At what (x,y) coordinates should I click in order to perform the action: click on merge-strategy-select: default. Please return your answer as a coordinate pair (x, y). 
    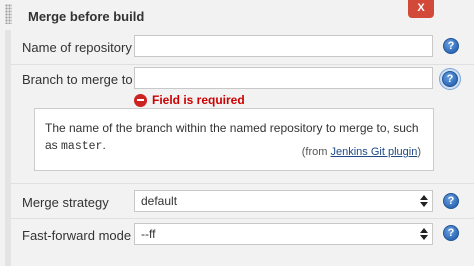
    Looking at the image, I should click on (283, 201).